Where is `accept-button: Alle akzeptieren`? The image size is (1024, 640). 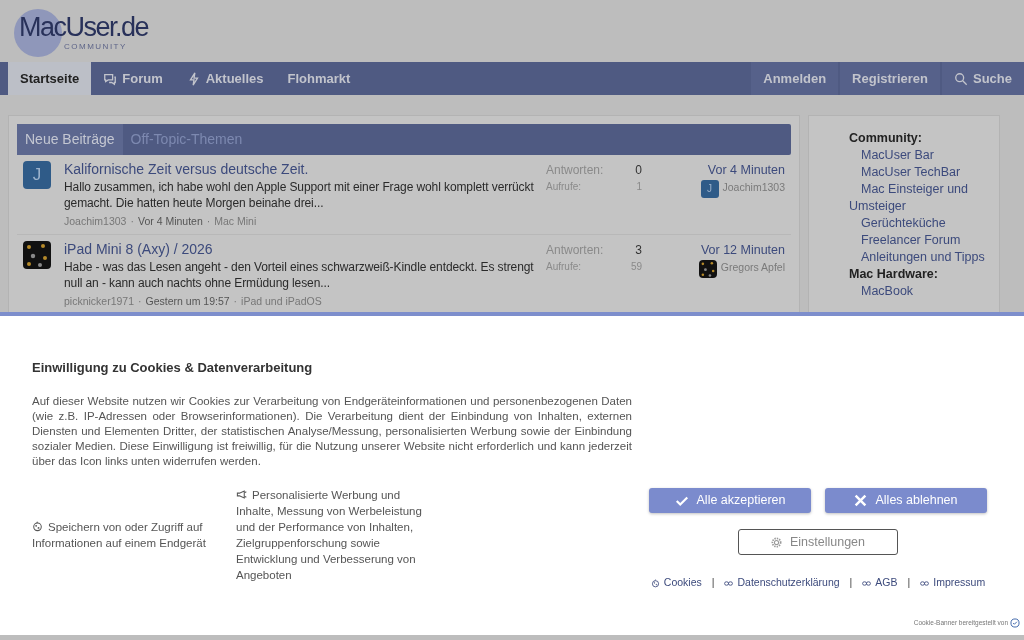
accept-button: Alle akzeptieren is located at coordinates (730, 501).